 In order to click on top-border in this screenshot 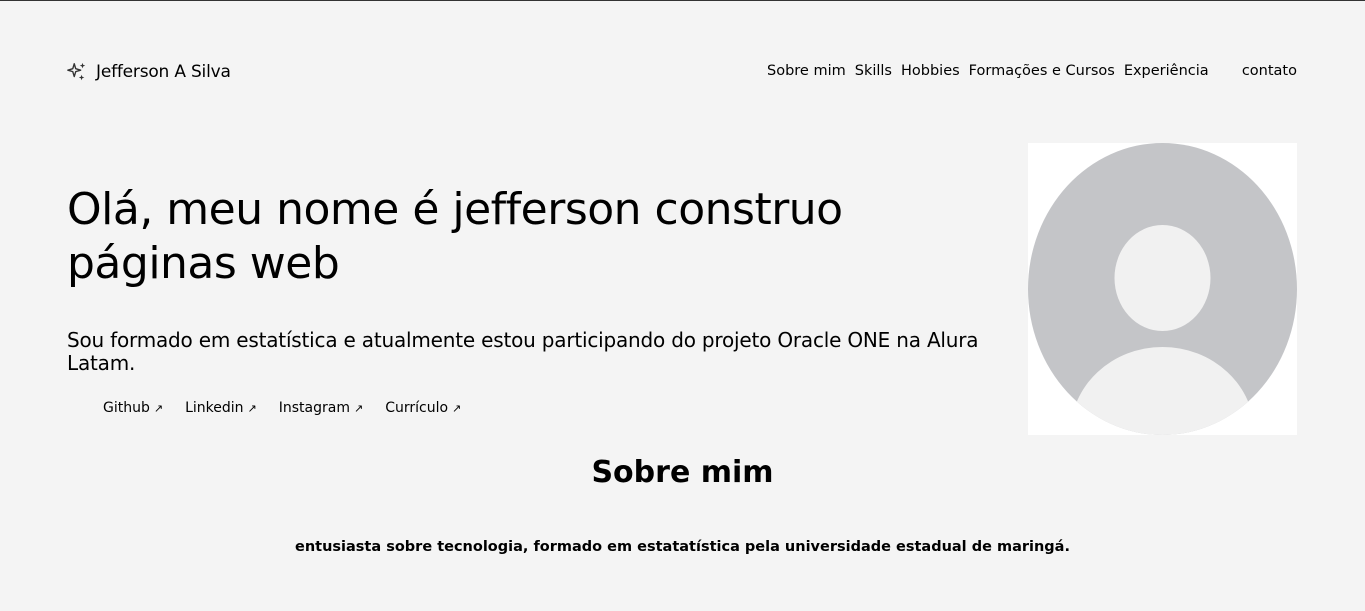, I will do `click(682, 0)`.